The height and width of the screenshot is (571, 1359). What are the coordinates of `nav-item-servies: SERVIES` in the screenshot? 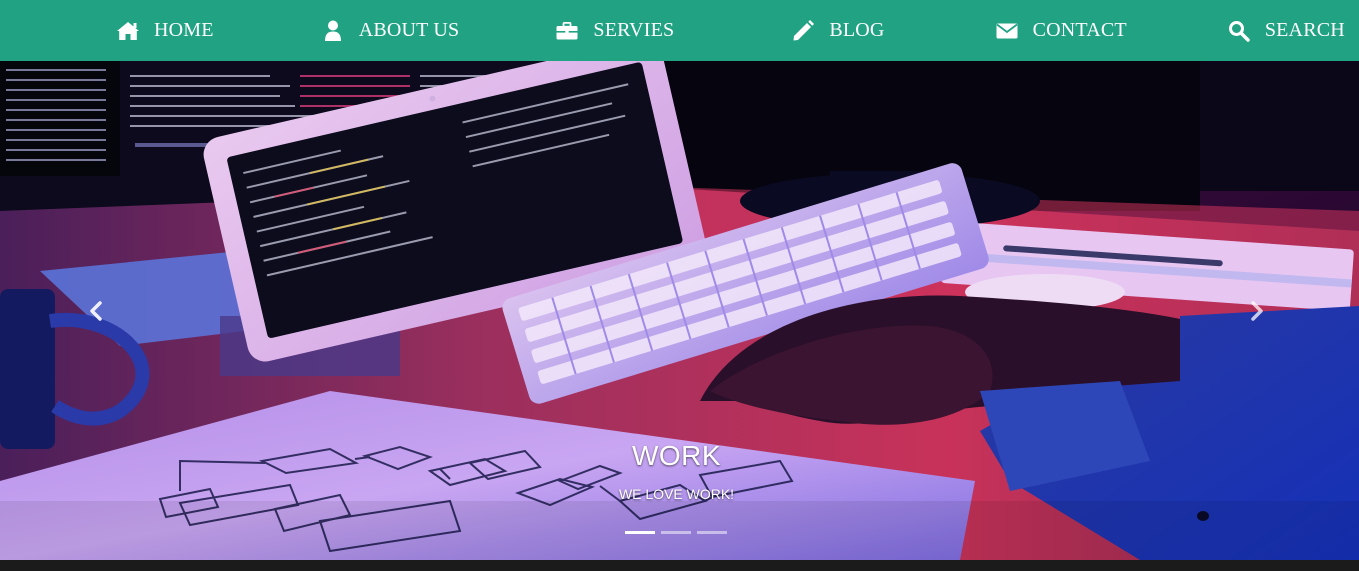 It's located at (614, 31).